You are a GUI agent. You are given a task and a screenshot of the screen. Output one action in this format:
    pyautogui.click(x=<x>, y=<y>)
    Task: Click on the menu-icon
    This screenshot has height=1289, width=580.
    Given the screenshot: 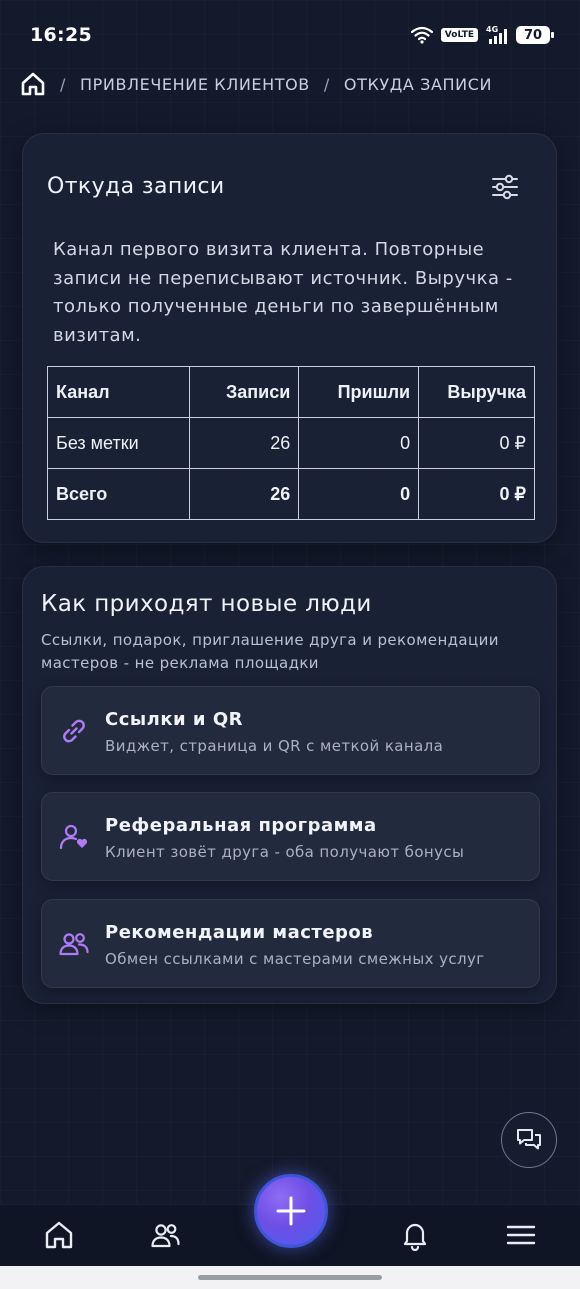 What is the action you would take?
    pyautogui.click(x=521, y=1235)
    